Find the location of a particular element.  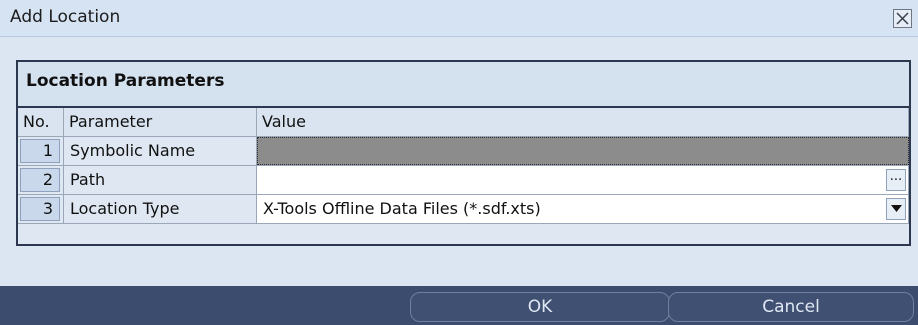

location-type-select: X-Tools Offline Data Files (*.sdf.xts) is located at coordinates (583, 209).